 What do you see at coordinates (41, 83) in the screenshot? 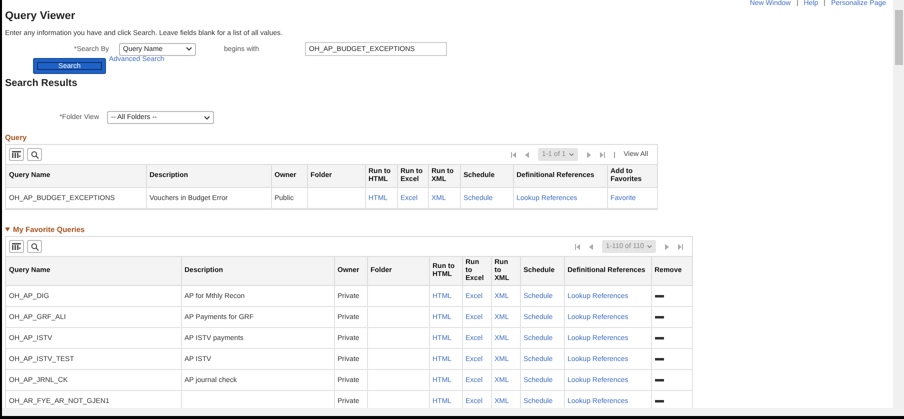
I see `section-heading: Search Results` at bounding box center [41, 83].